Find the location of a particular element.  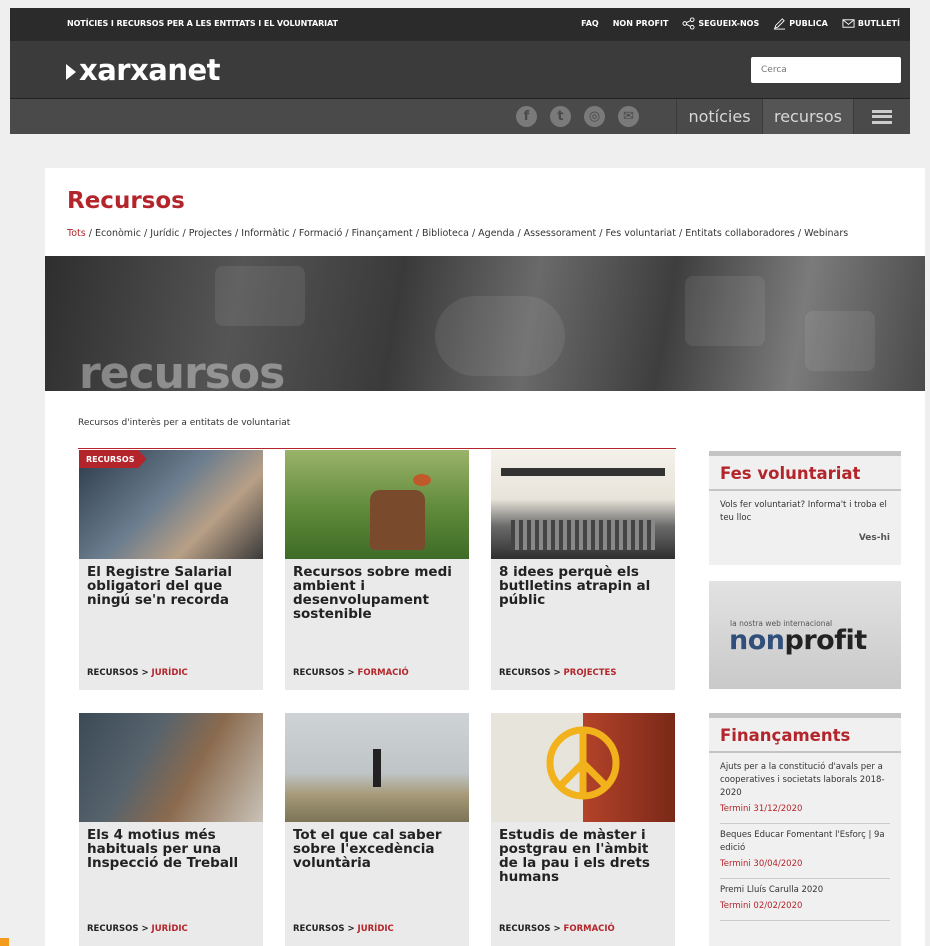

nonprofit-word-a: non is located at coordinates (757, 640).